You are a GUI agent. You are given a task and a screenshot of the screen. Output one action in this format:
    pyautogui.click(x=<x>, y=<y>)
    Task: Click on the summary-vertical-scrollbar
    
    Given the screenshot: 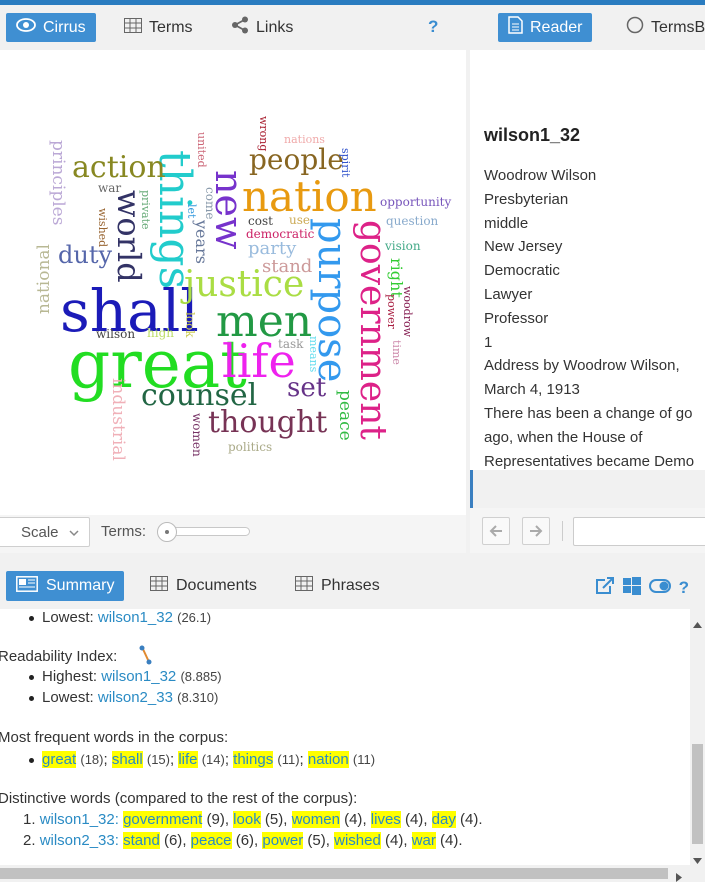 What is the action you would take?
    pyautogui.click(x=697, y=737)
    